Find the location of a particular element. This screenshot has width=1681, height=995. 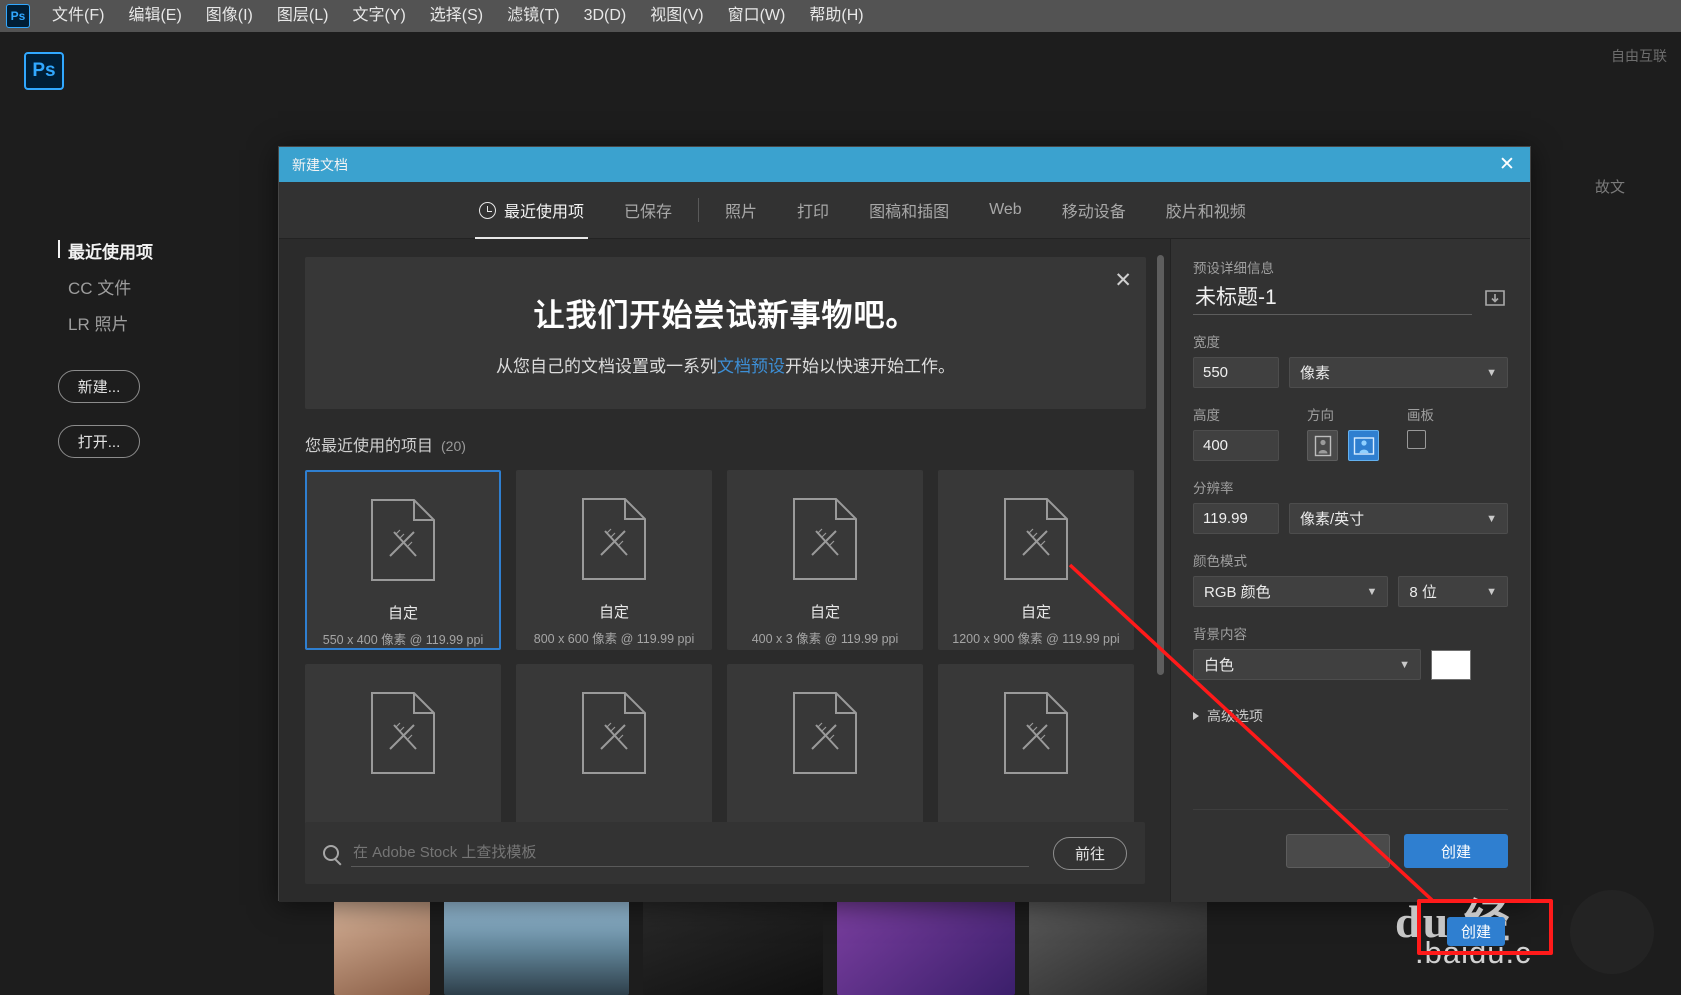

tab-print: 打印 is located at coordinates (813, 210).